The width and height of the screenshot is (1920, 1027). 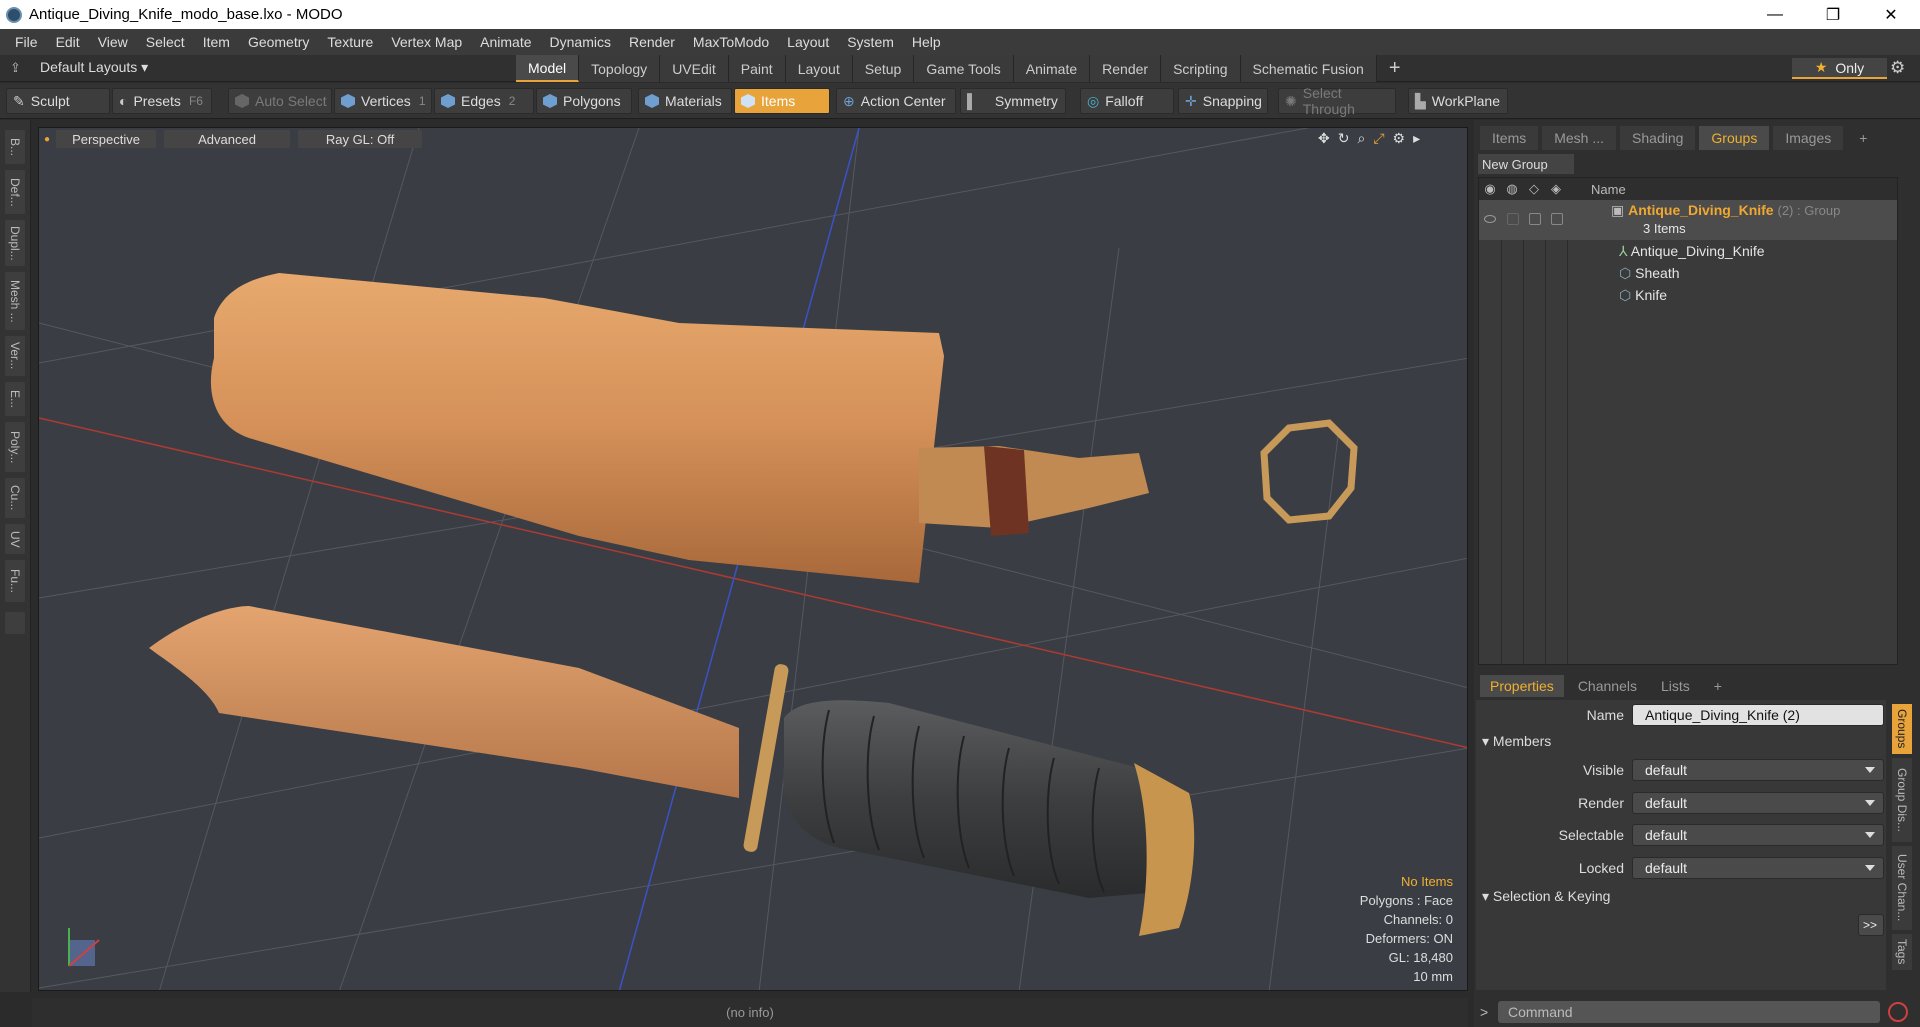 What do you see at coordinates (1337, 101) in the screenshot?
I see `select-through-button: ✺ Select Through` at bounding box center [1337, 101].